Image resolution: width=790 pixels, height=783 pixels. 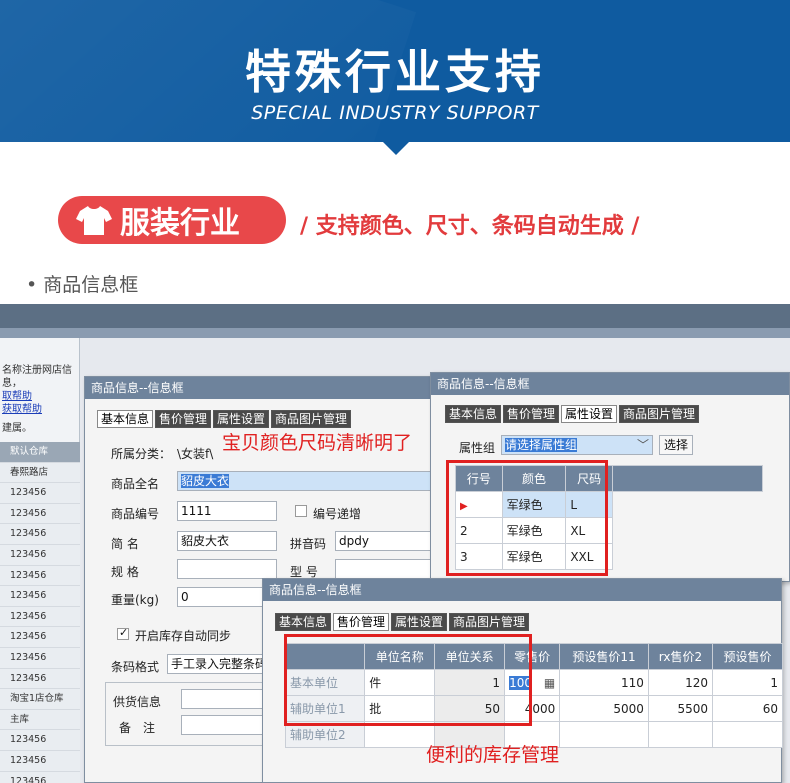 What do you see at coordinates (137, 702) in the screenshot?
I see `supplier-label: 供货信息` at bounding box center [137, 702].